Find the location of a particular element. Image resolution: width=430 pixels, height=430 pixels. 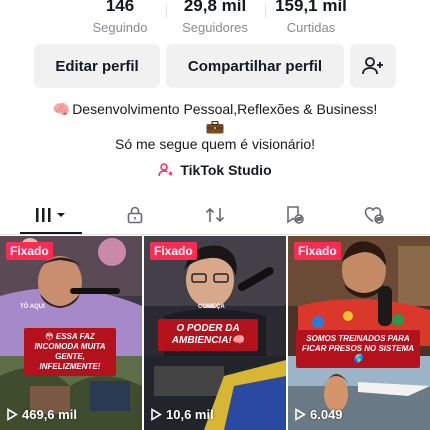

view-count: 469,6 mil is located at coordinates (41, 414).